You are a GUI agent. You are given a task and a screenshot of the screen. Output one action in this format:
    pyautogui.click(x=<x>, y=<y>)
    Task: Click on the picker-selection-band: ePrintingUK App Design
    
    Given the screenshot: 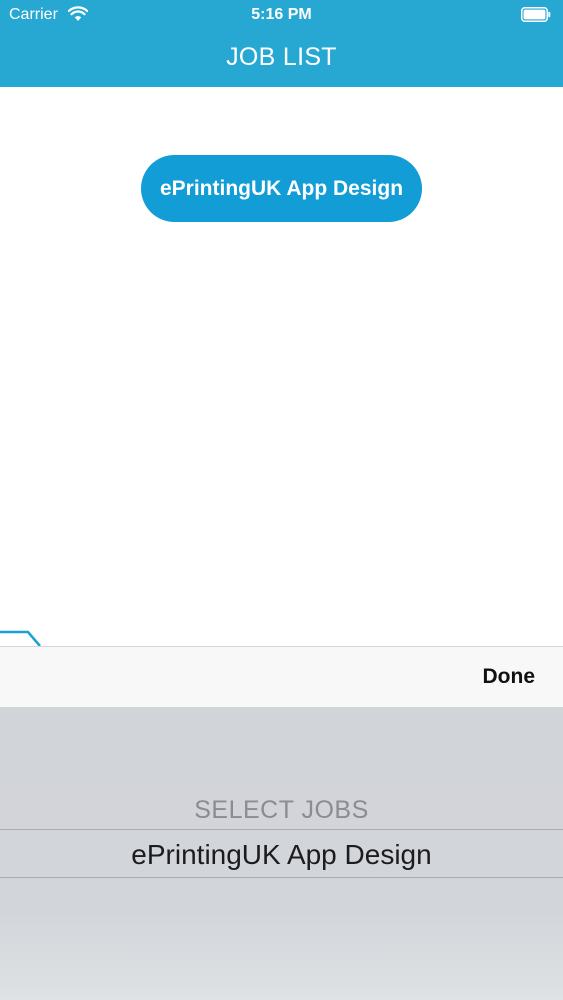 What is the action you would take?
    pyautogui.click(x=281, y=853)
    